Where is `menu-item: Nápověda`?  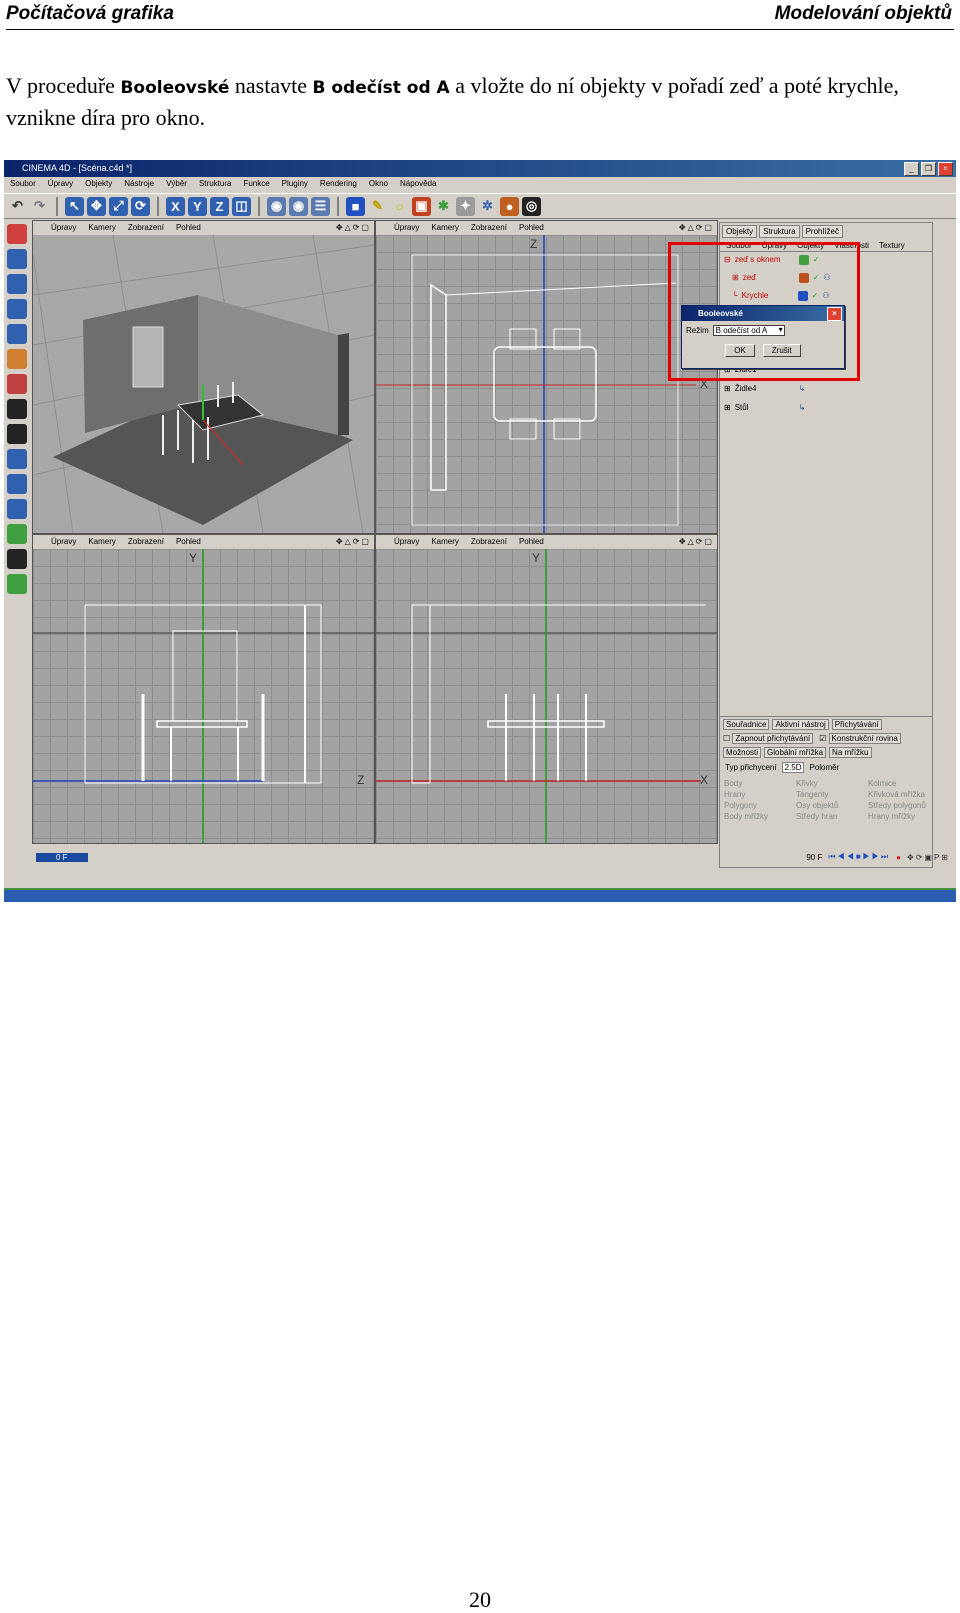 menu-item: Nápověda is located at coordinates (418, 184).